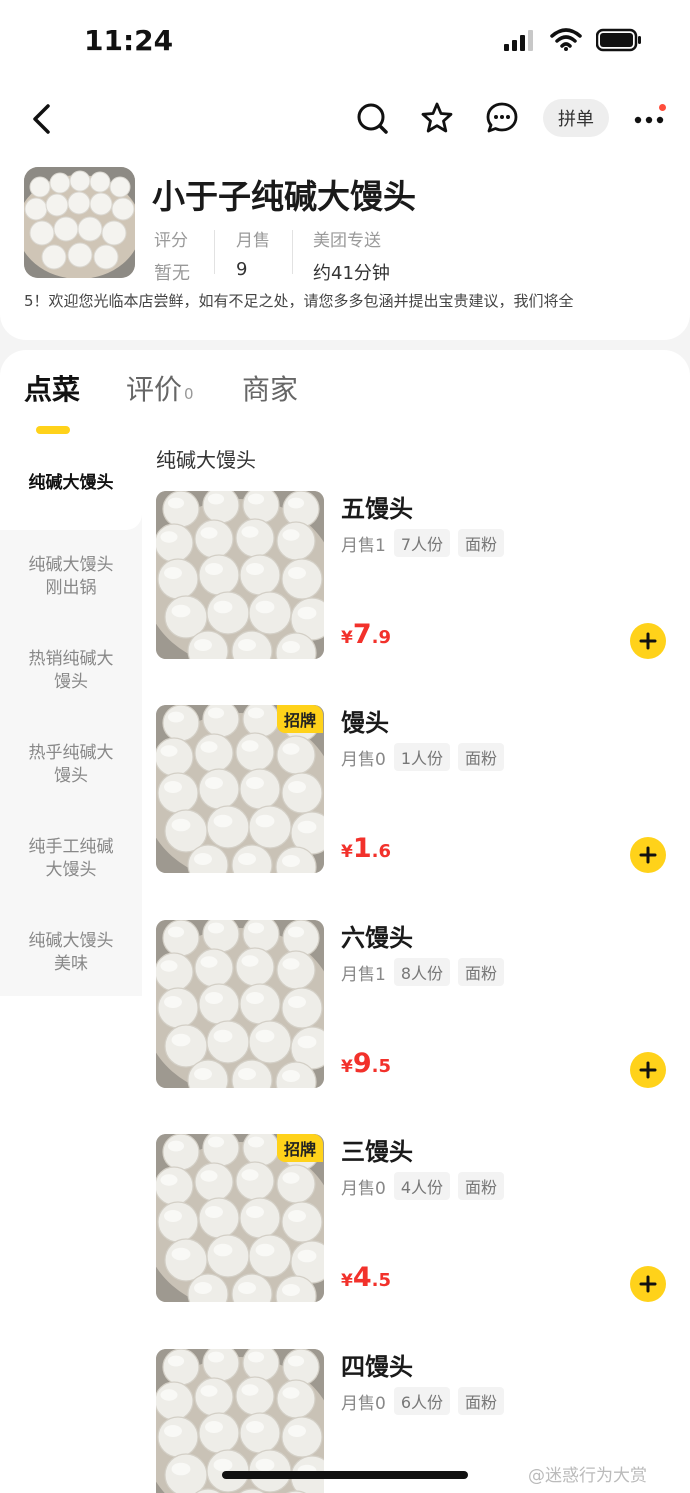 The image size is (690, 1493). What do you see at coordinates (381, 851) in the screenshot?
I see `price-decimal: .6` at bounding box center [381, 851].